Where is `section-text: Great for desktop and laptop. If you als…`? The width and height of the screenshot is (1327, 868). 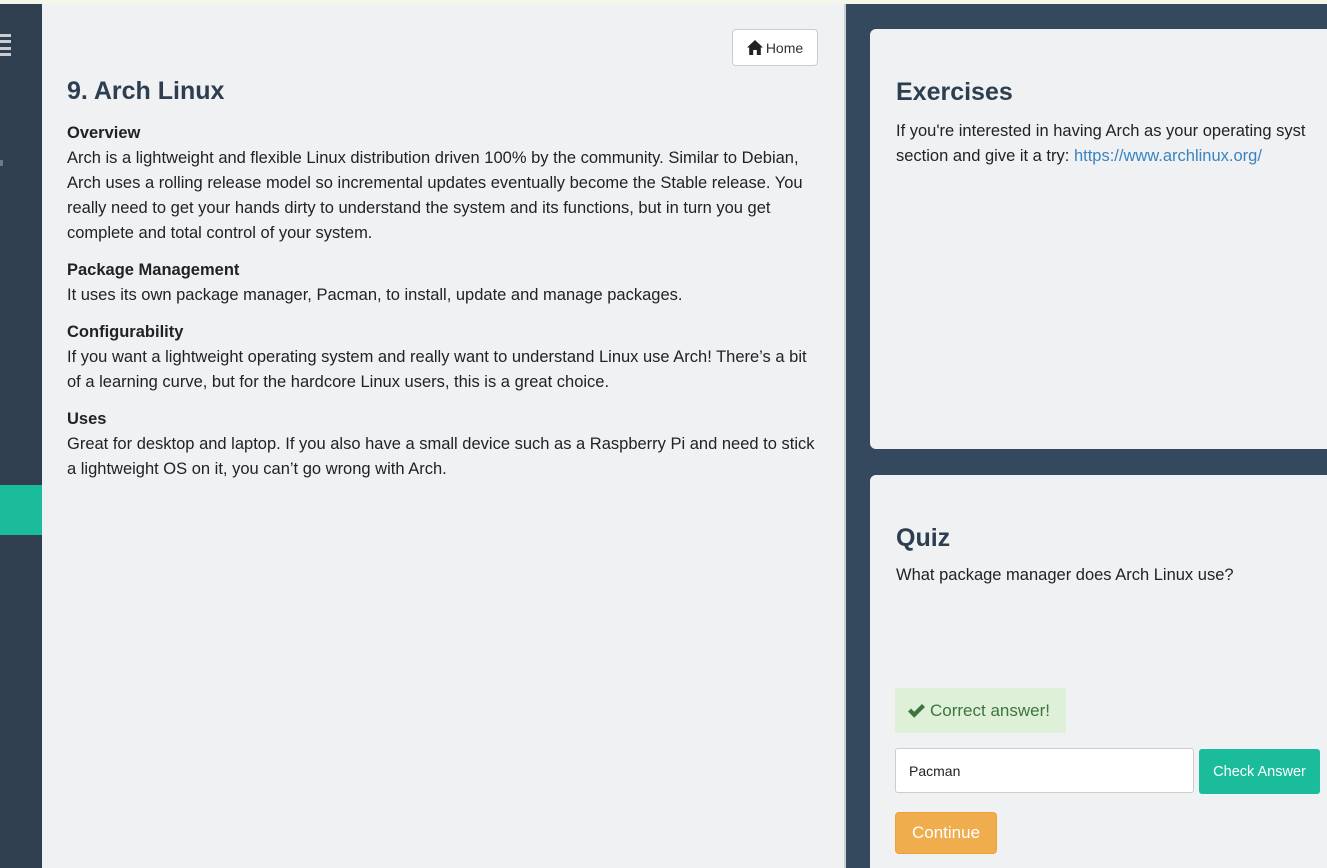
section-text: Great for desktop and laptop. If you als… is located at coordinates (441, 456).